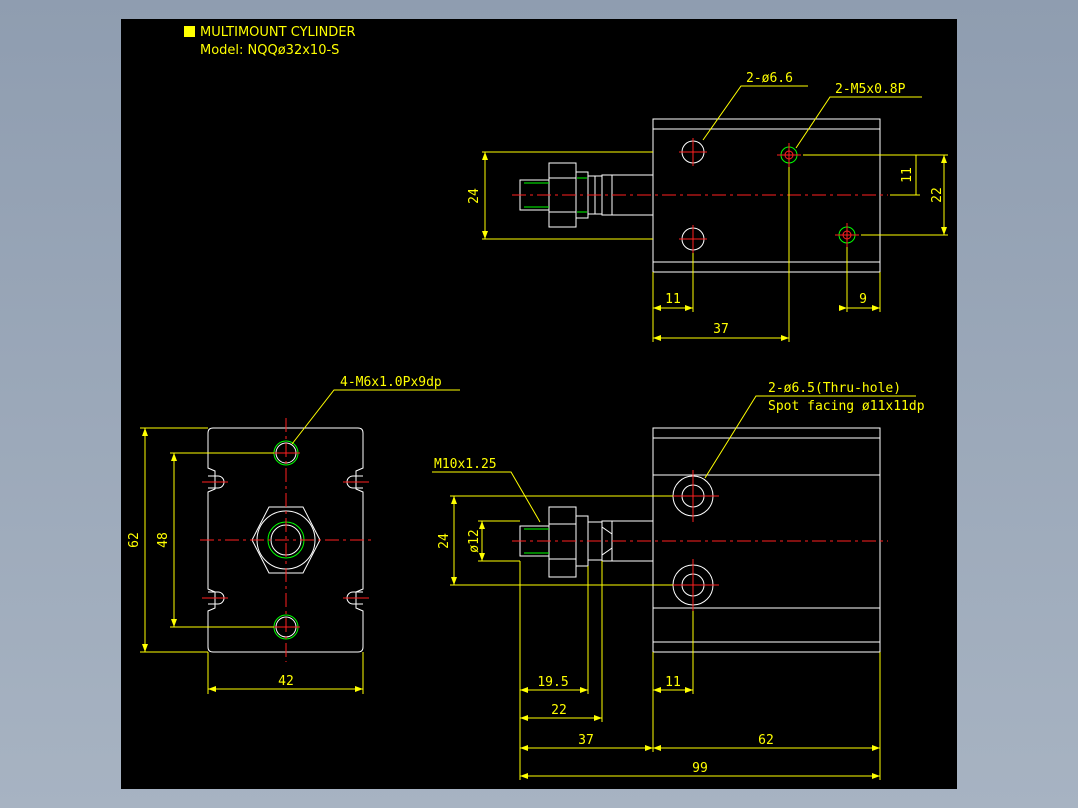 This screenshot has height=808, width=1078. I want to click on top-dim-37: 37, so click(721, 329).